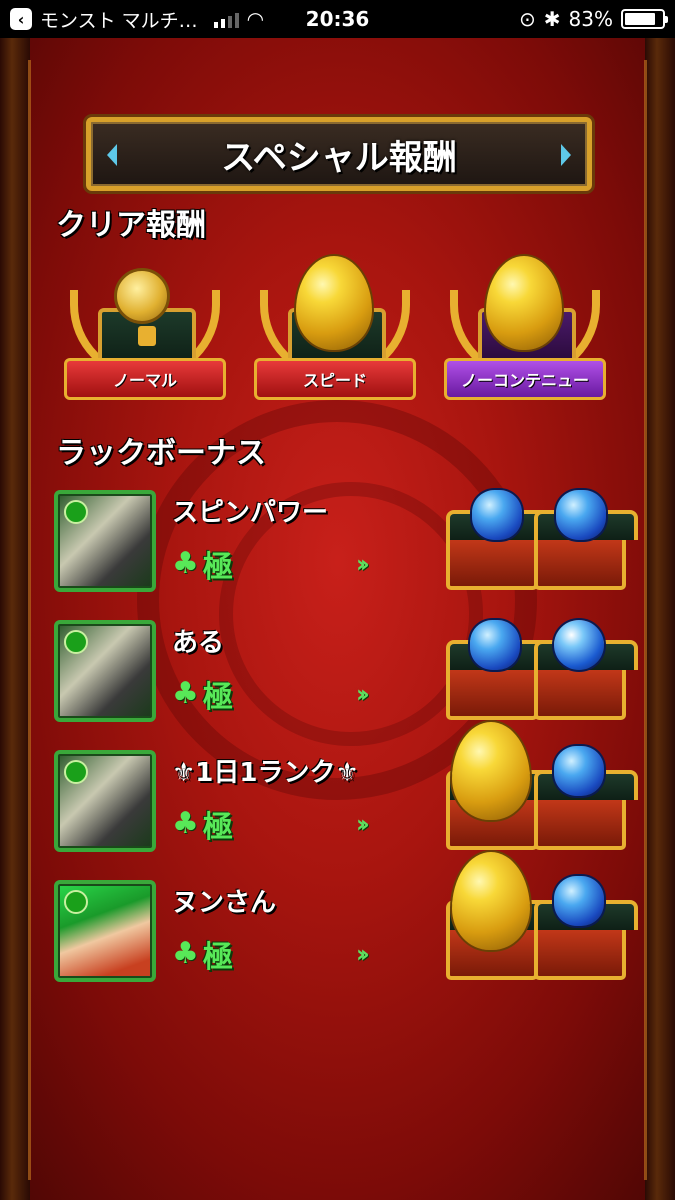 This screenshot has width=675, height=1200. Describe the element at coordinates (590, 19) in the screenshot. I see `battery-percent: 83%` at that location.